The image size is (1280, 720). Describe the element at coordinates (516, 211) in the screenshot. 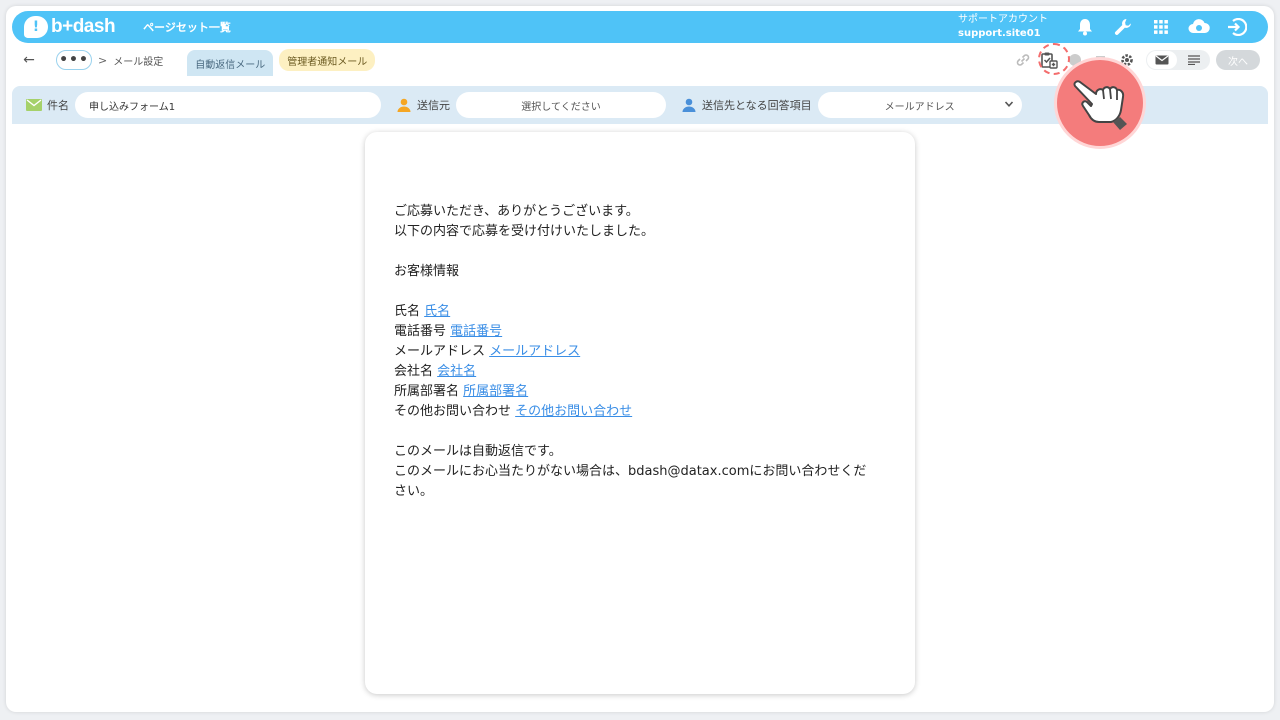

I see `greeting-line-1: ご応募いただき、ありがとうございます。` at that location.